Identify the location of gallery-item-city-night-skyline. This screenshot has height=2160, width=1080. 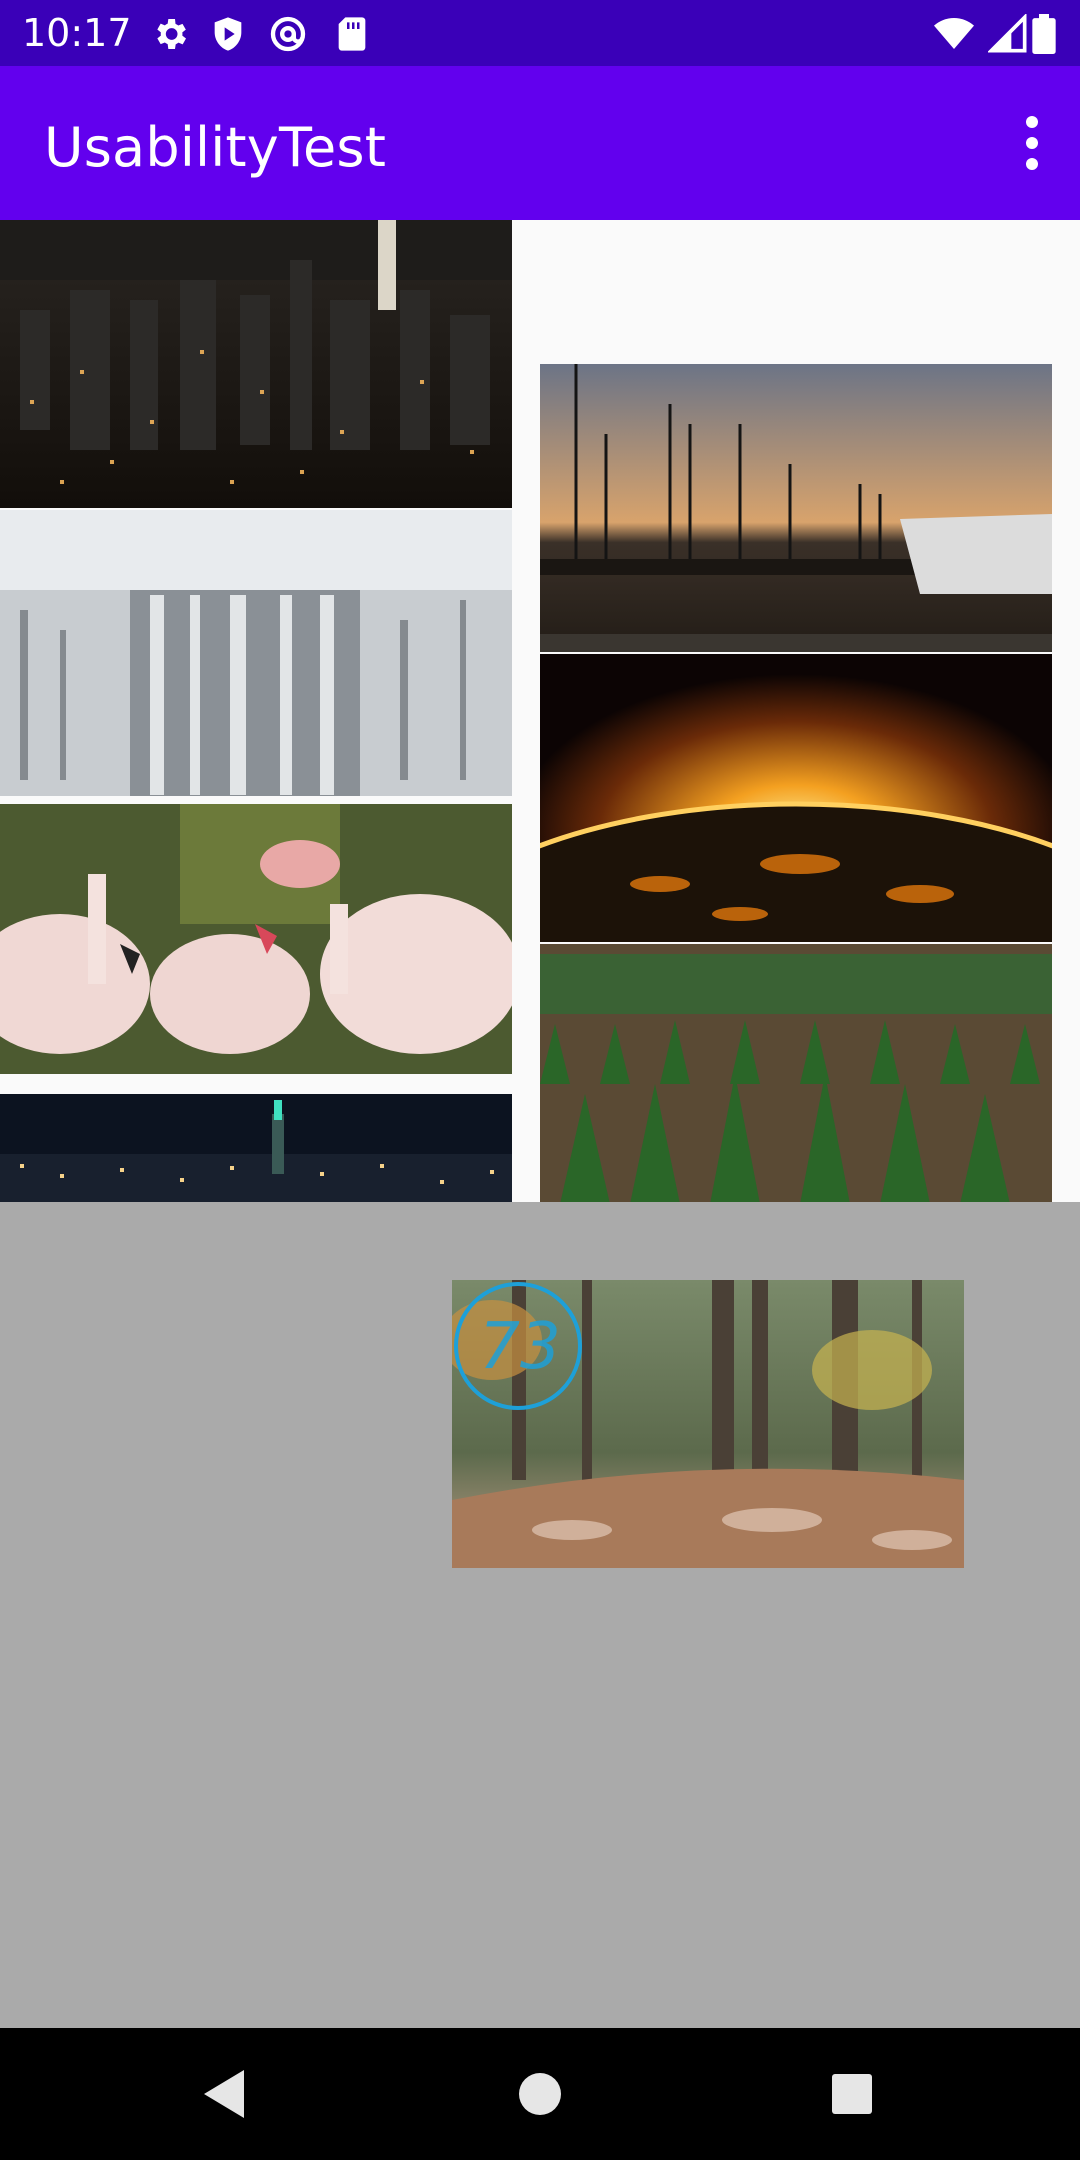
(256, 364).